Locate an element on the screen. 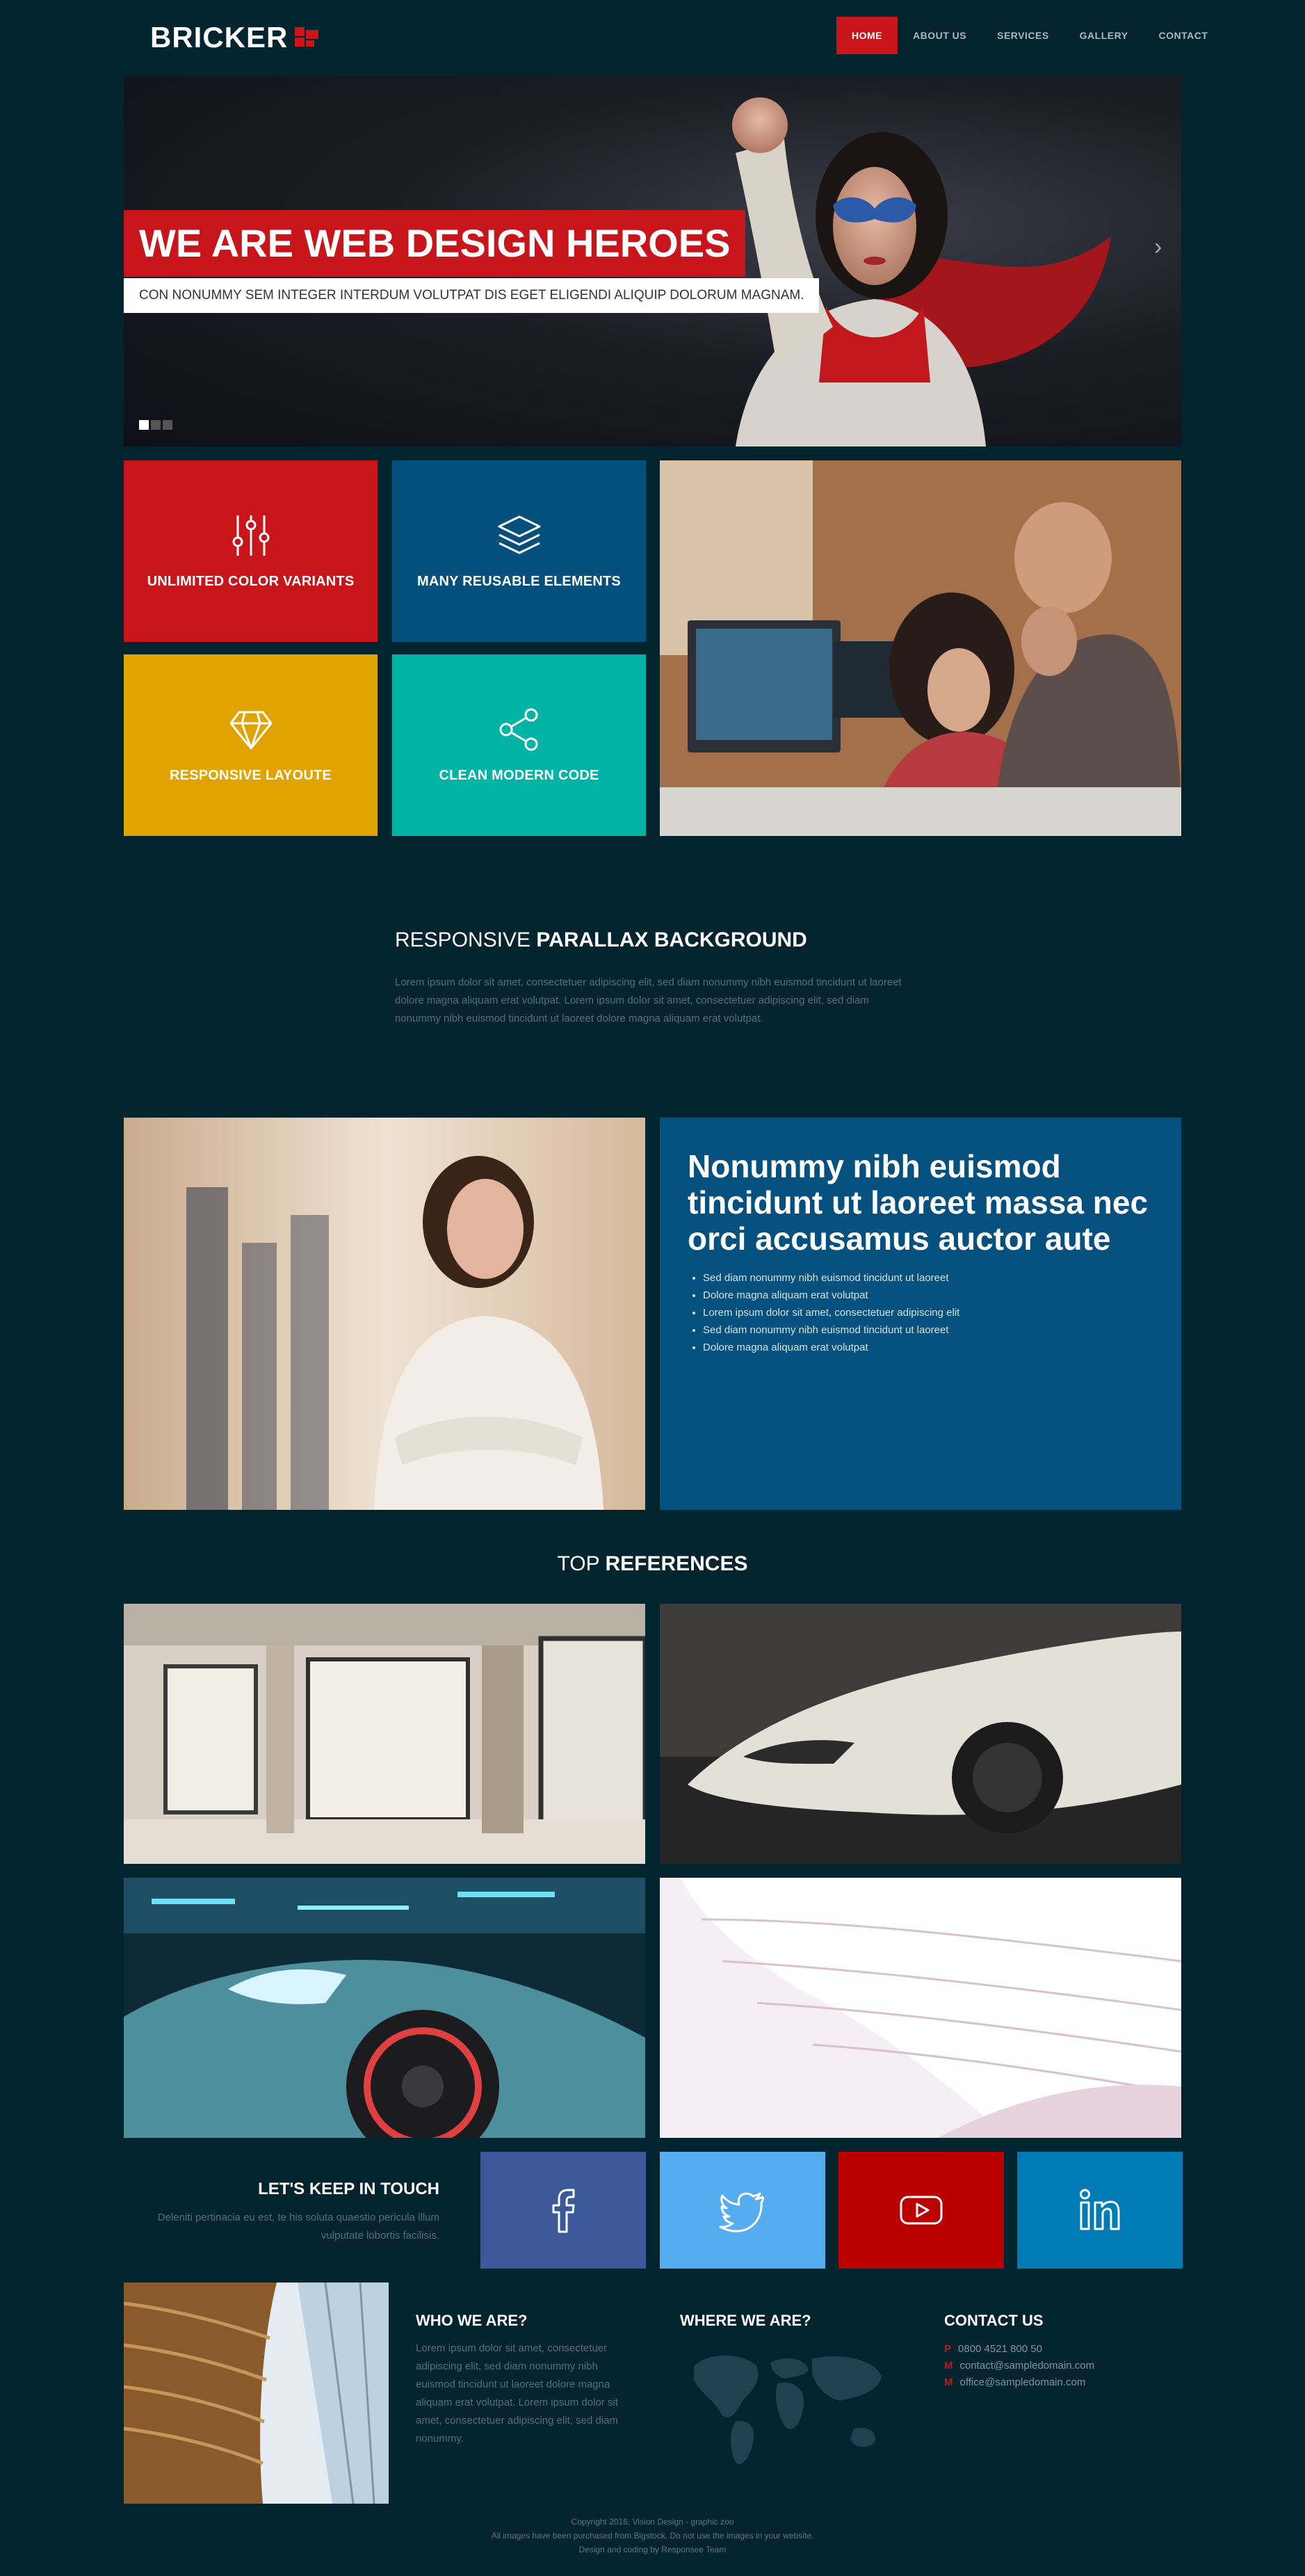 Image resolution: width=1305 pixels, height=2576 pixels. parallax-title-bold: PARALLAX BACKGROUND is located at coordinates (671, 939).